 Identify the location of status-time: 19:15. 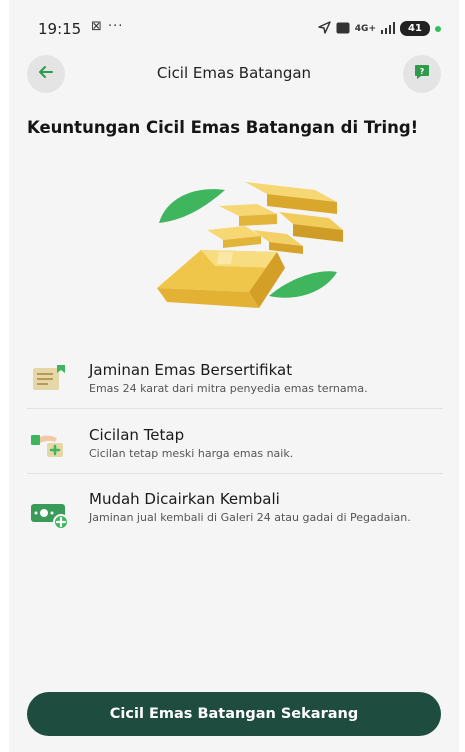
(60, 29).